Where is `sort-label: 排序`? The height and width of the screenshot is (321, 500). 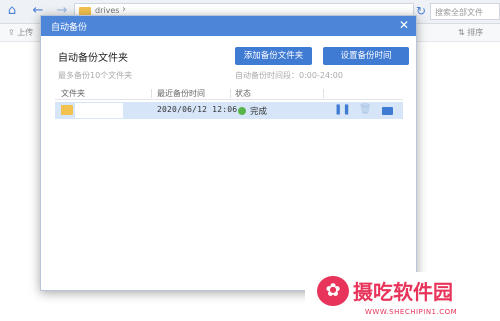
sort-label: 排序 is located at coordinates (475, 32).